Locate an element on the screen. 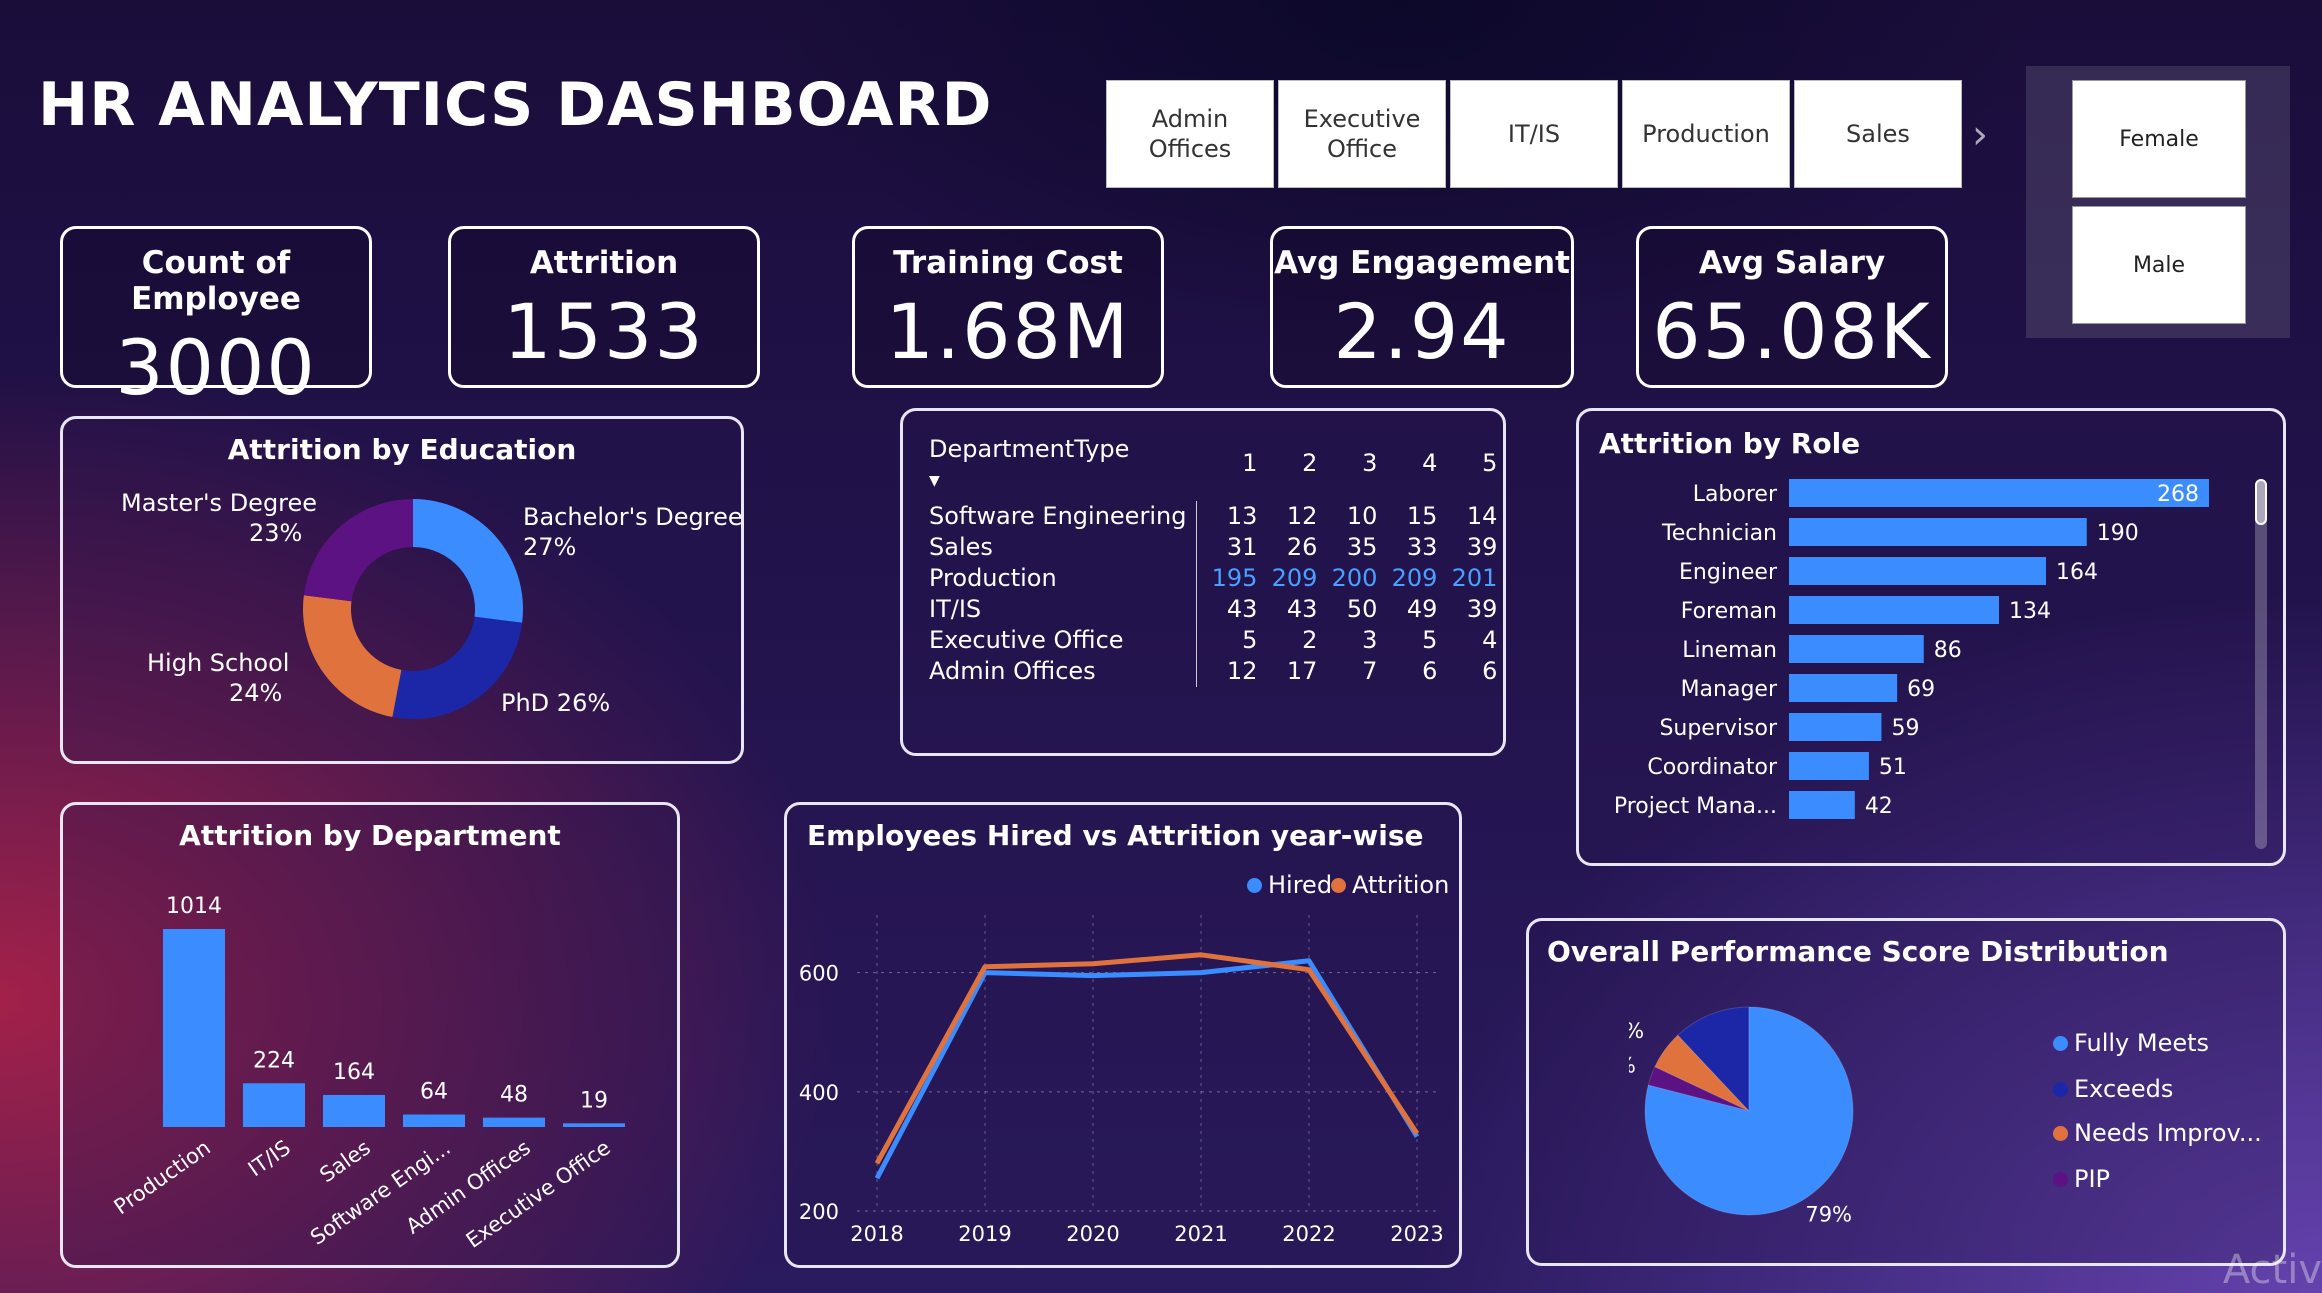 The height and width of the screenshot is (1293, 2322). table-row: IT/IS 43 43 50 49 39 is located at coordinates (1213, 609).